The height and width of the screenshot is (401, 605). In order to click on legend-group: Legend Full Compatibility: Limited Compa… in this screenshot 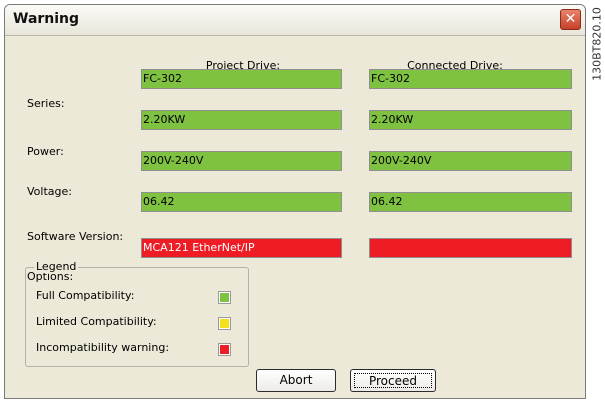, I will do `click(137, 313)`.